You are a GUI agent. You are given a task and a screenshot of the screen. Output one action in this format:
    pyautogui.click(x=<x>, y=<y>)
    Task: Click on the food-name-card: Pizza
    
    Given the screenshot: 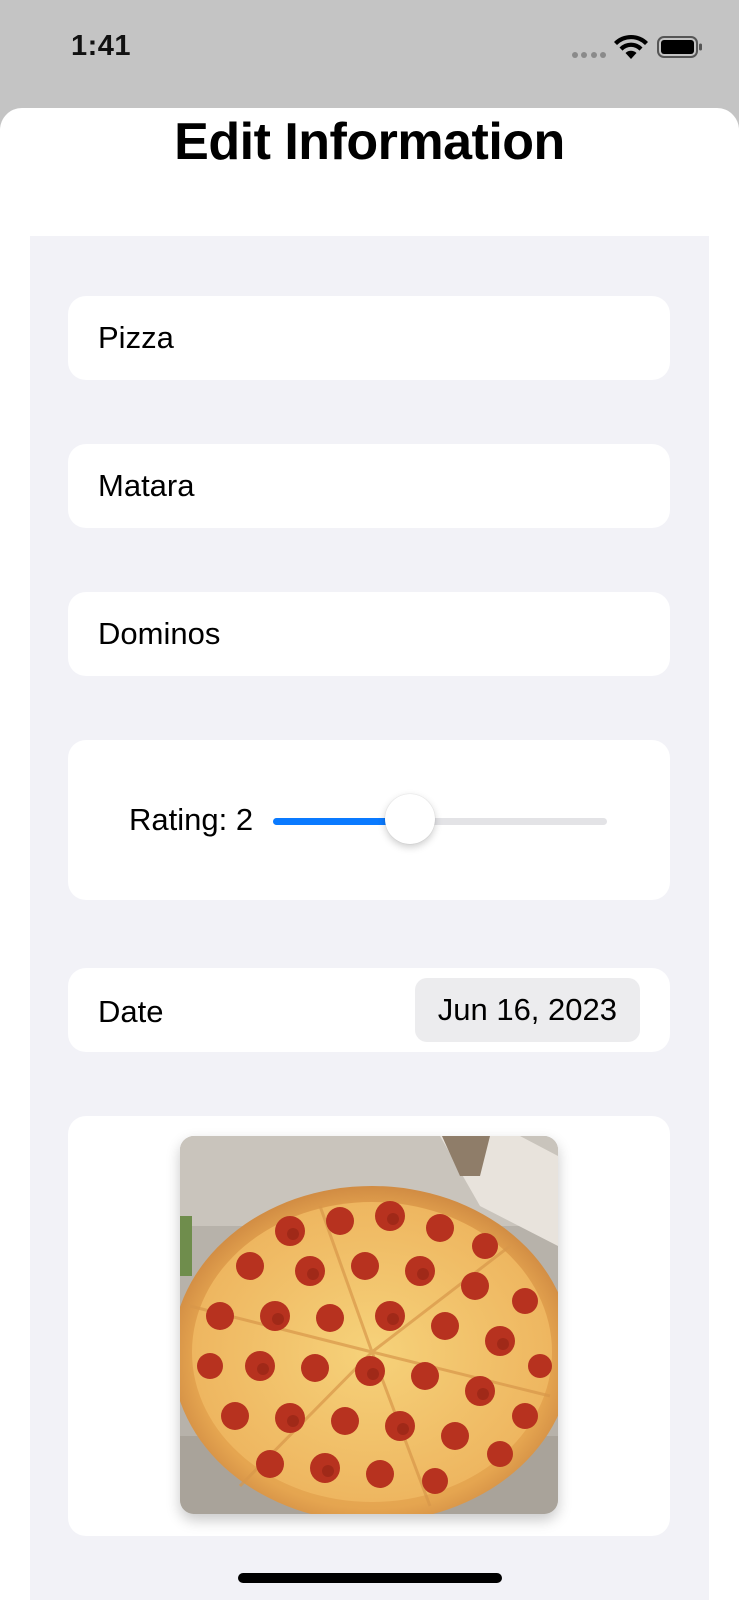 What is the action you would take?
    pyautogui.click(x=369, y=338)
    